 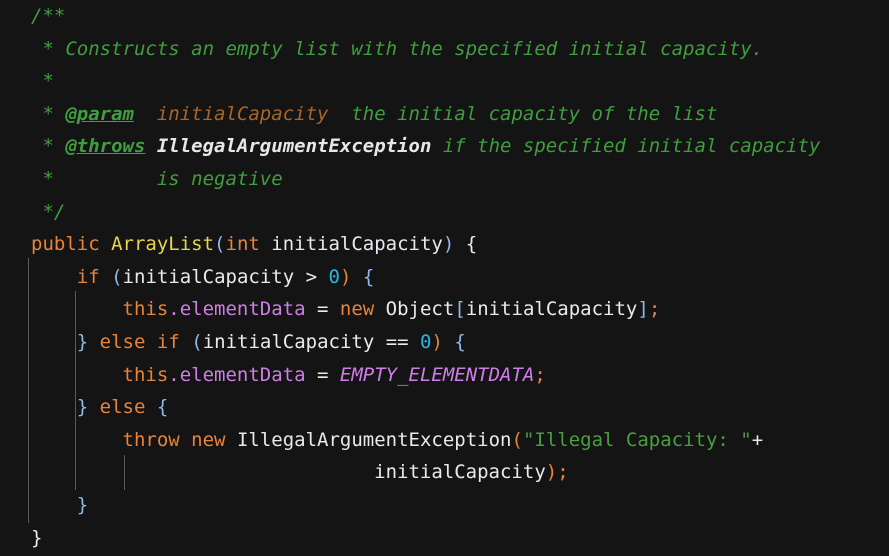 What do you see at coordinates (414, 309) in the screenshot?
I see `code-token: Object` at bounding box center [414, 309].